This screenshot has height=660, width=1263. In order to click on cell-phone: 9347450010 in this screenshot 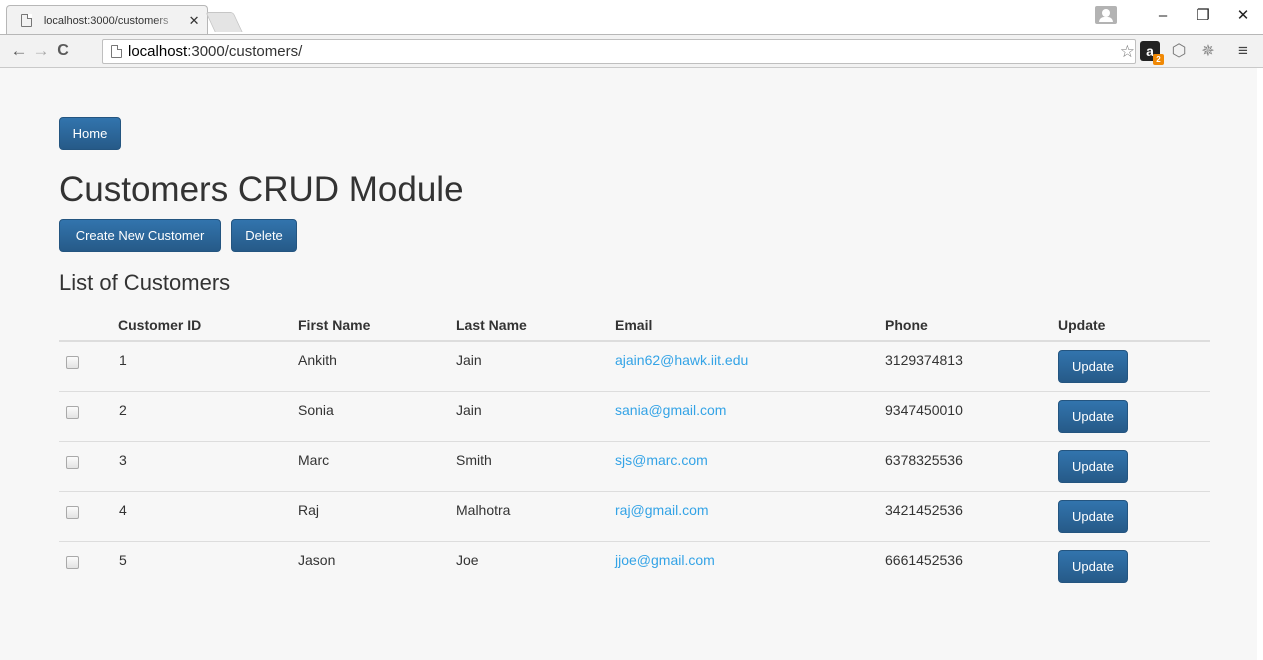, I will do `click(924, 410)`.